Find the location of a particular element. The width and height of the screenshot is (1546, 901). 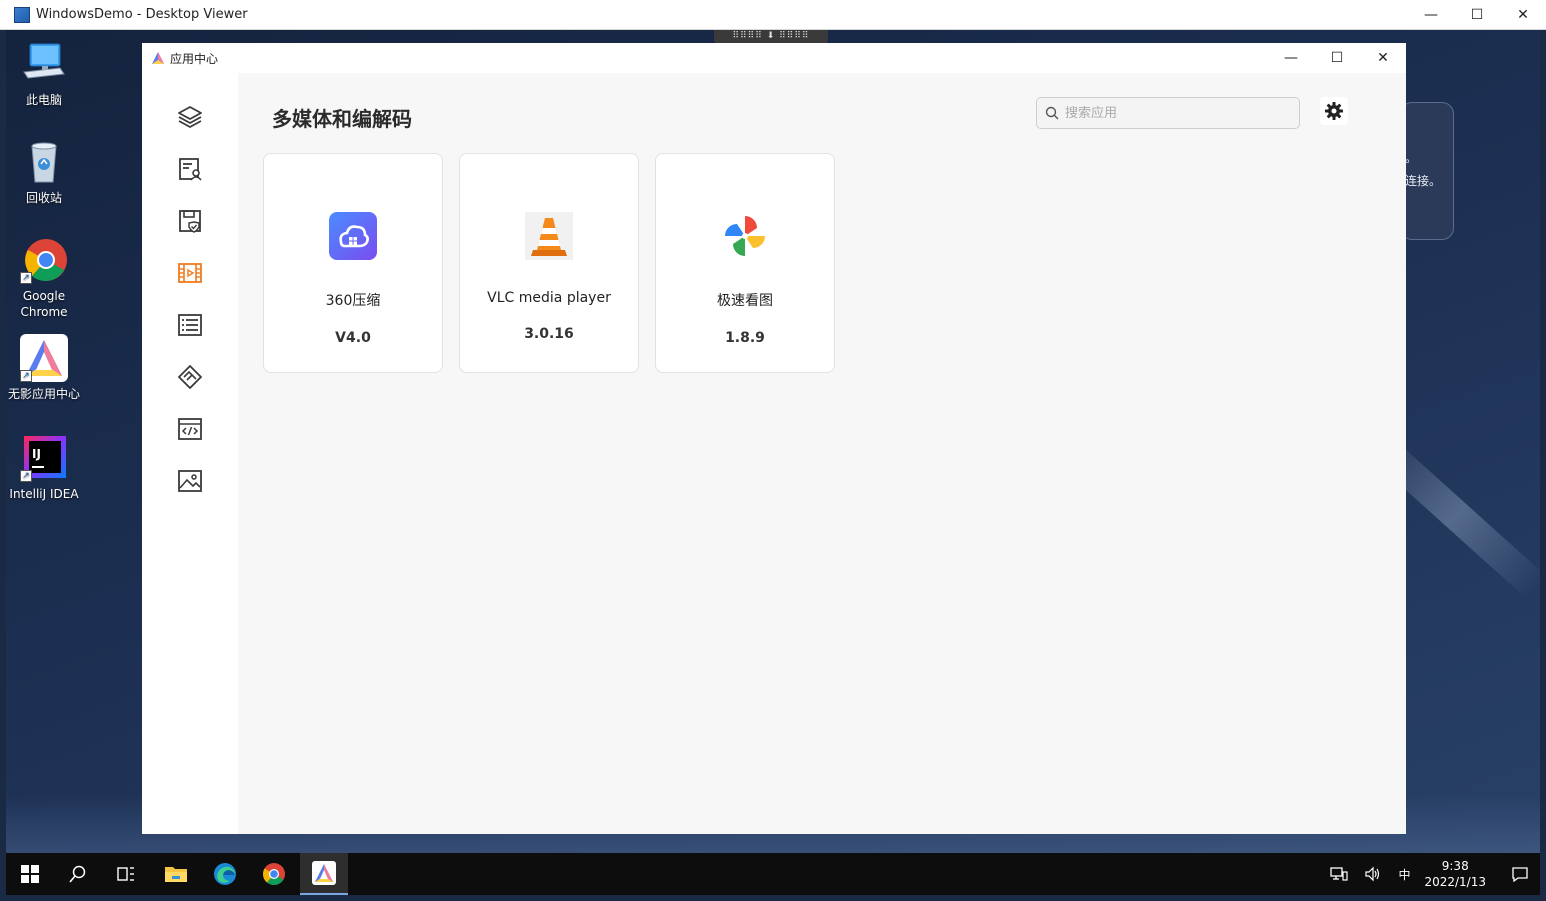

viewer-titlebar: WindowsDemo - Desktop Viewer — ☐ ✕ is located at coordinates (773, 15).